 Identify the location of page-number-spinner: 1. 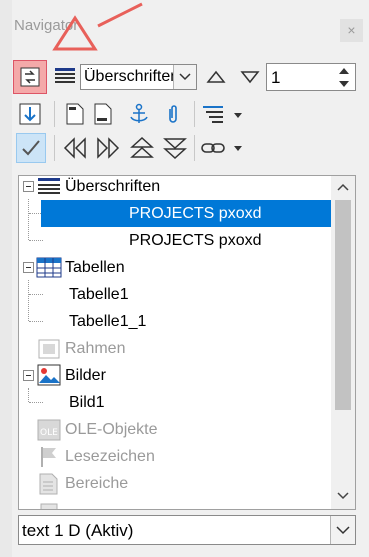
(311, 77).